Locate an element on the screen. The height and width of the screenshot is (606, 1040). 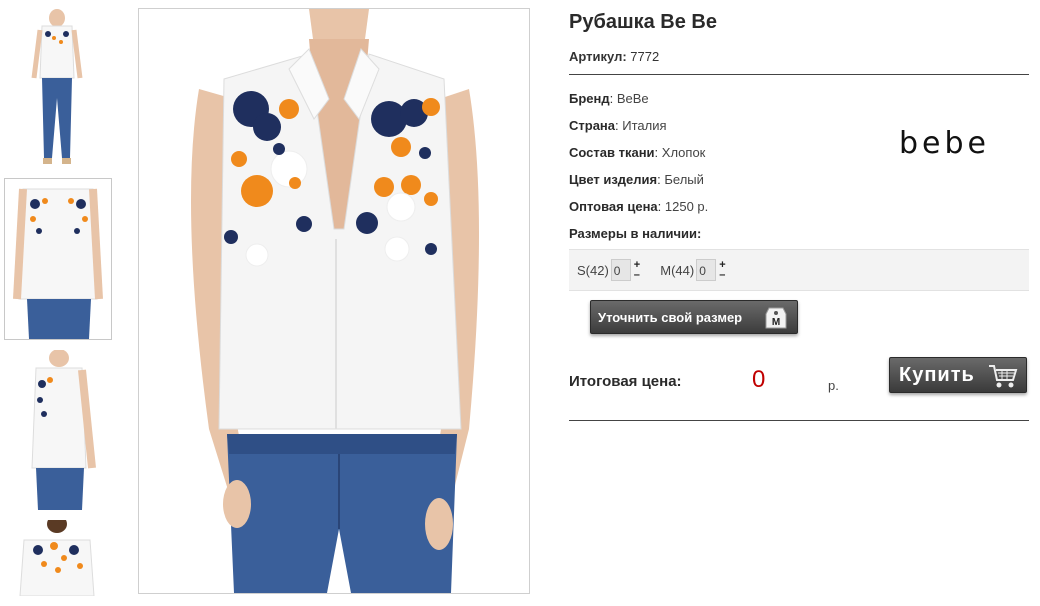
thumbnail-back-view is located at coordinates (57, 558).